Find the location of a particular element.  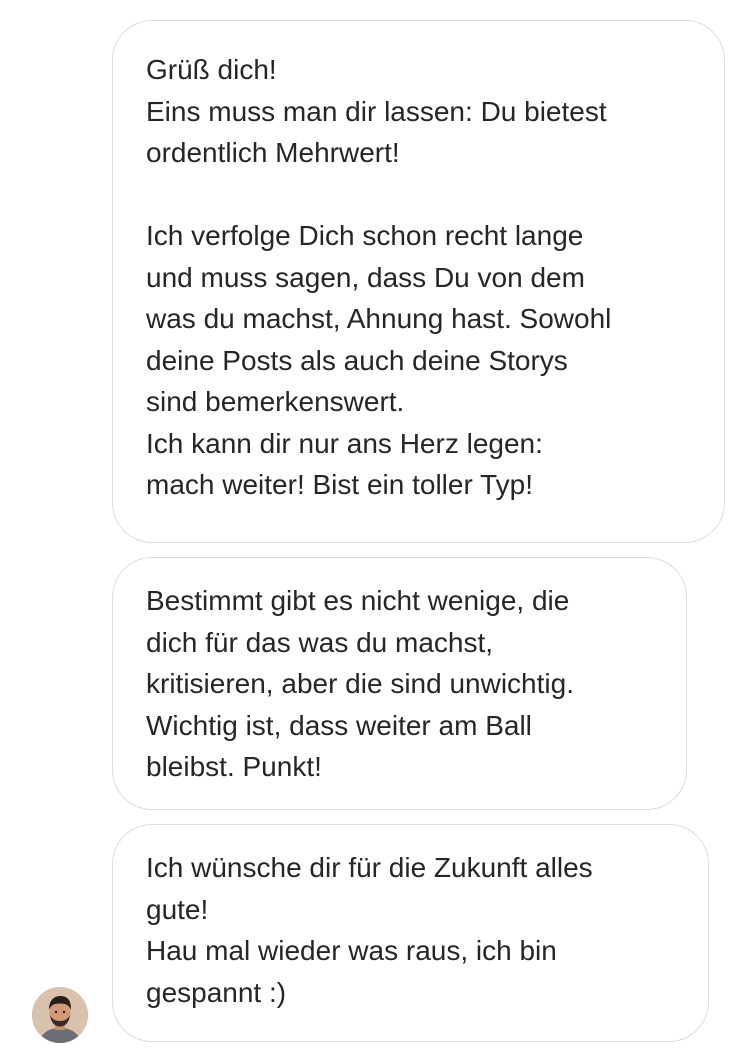

message-line: Ich verfolge Dich schon recht lange is located at coordinates (365, 235).